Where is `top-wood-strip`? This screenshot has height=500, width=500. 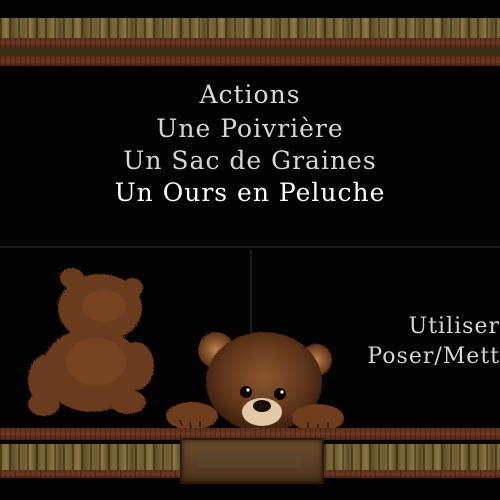 top-wood-strip is located at coordinates (250, 43).